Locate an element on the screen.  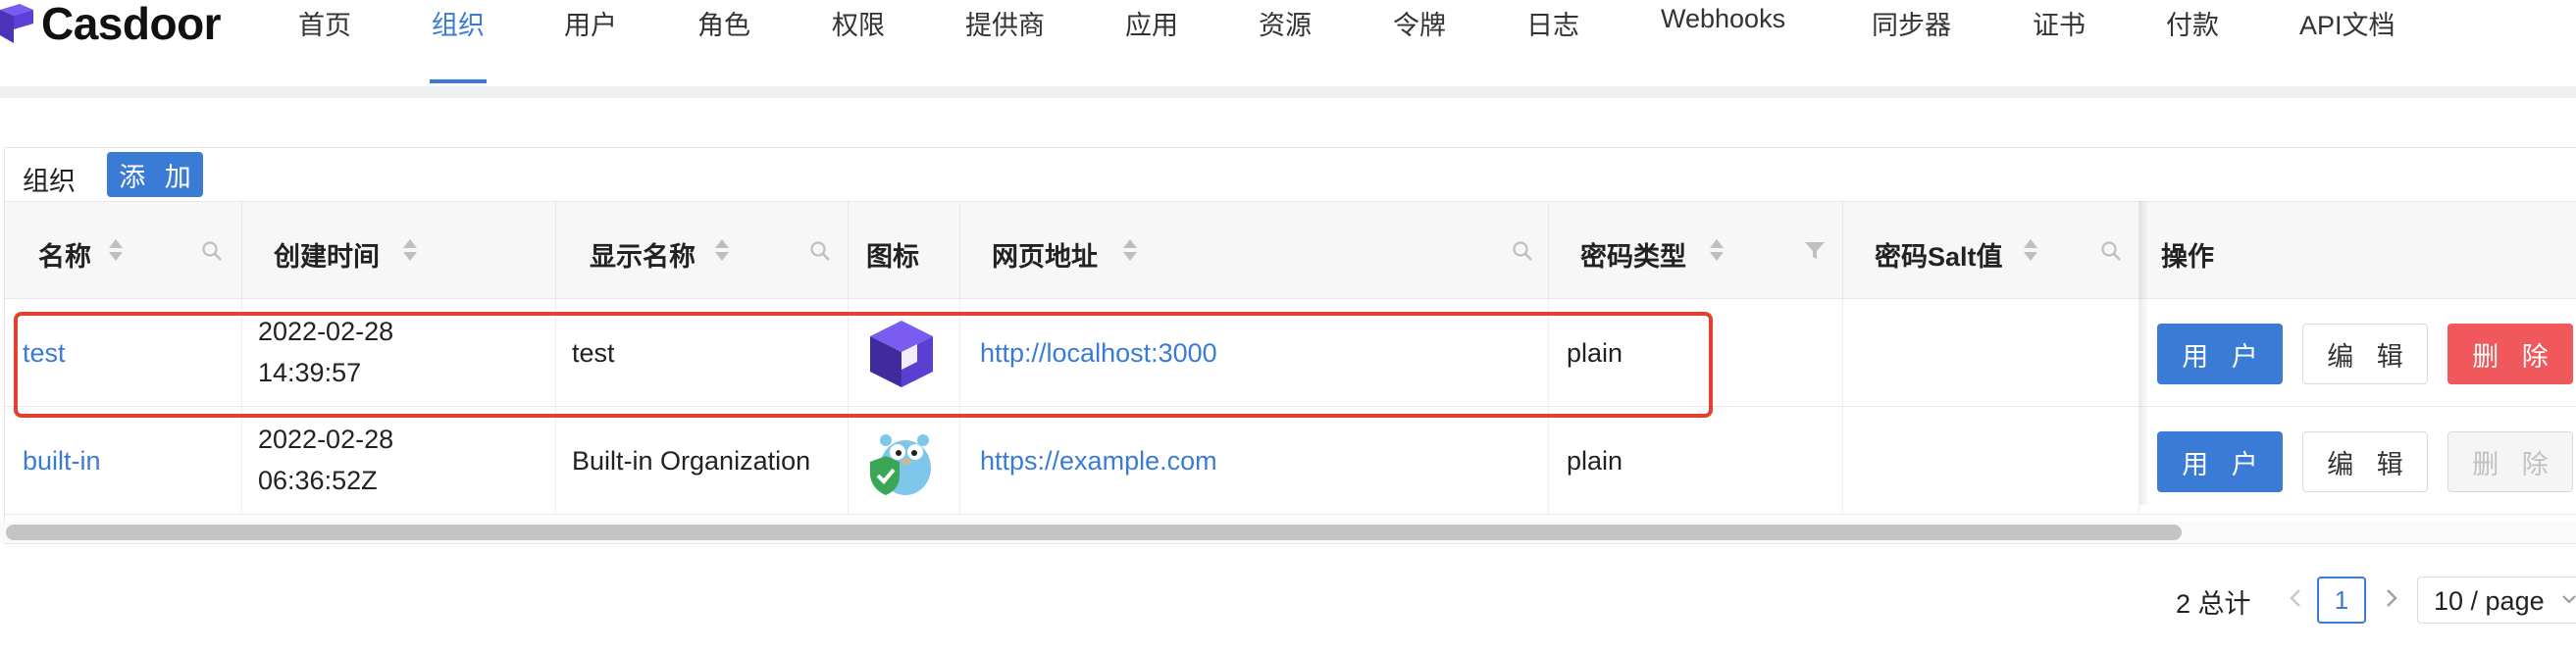
casdoor-logo-icon is located at coordinates (16, 23).